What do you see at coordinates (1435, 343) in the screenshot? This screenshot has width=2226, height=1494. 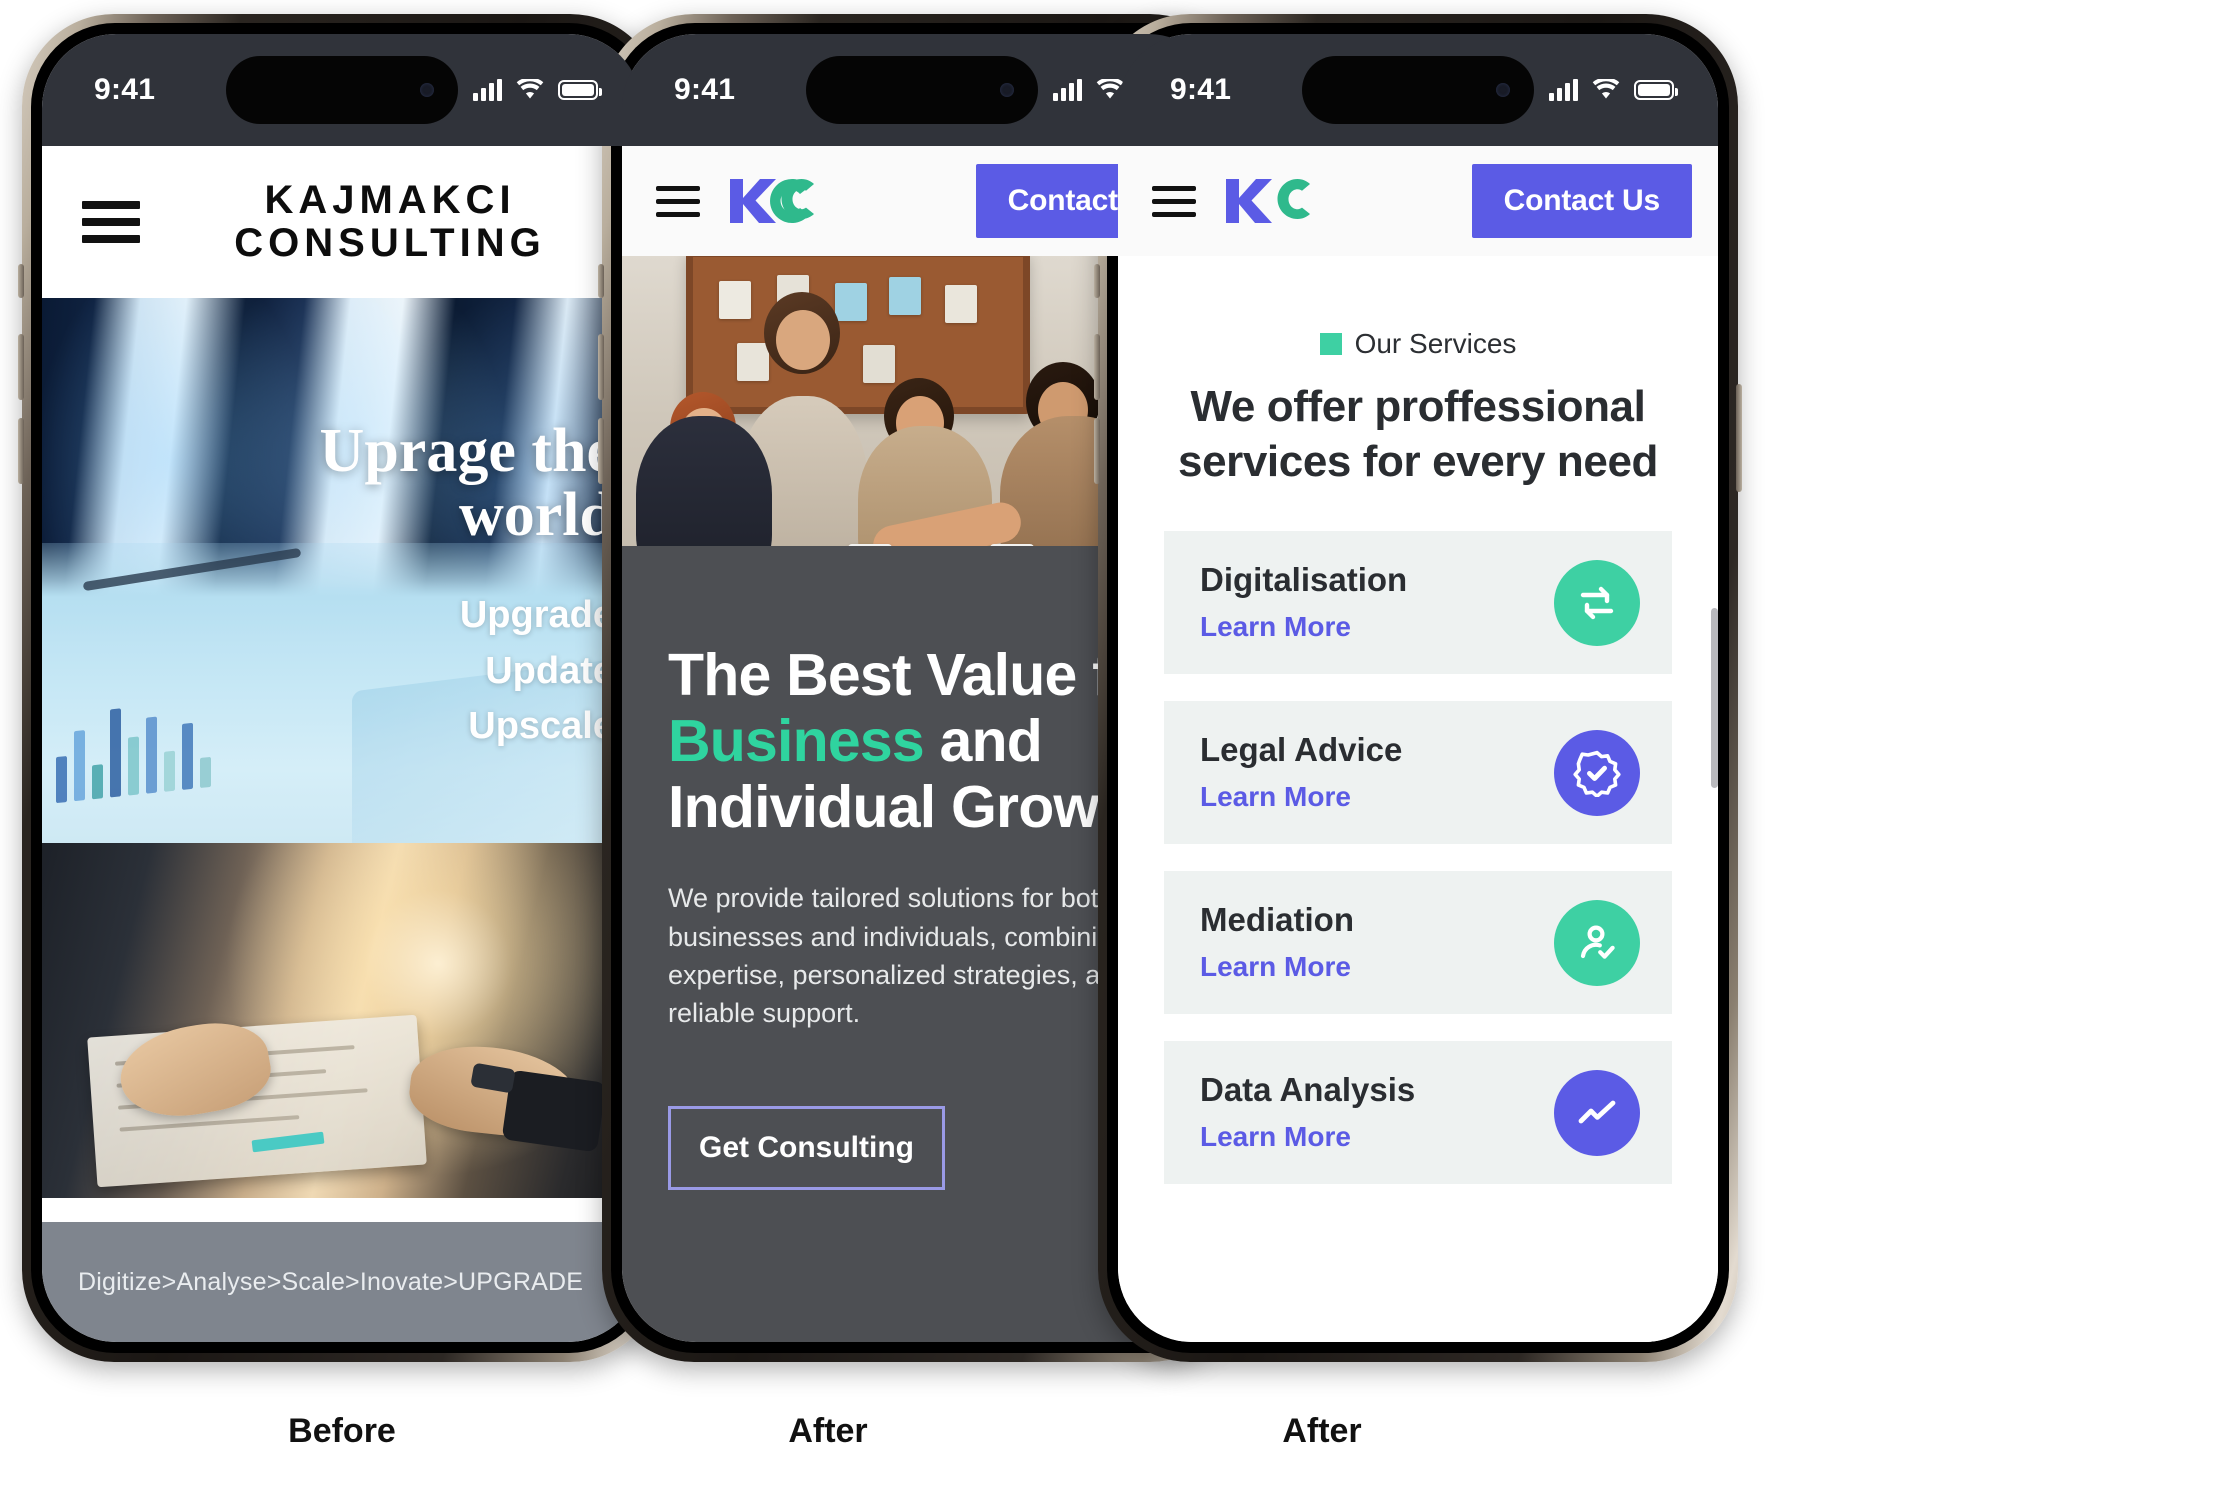 I see `services-eyebrow-label: Our Services` at bounding box center [1435, 343].